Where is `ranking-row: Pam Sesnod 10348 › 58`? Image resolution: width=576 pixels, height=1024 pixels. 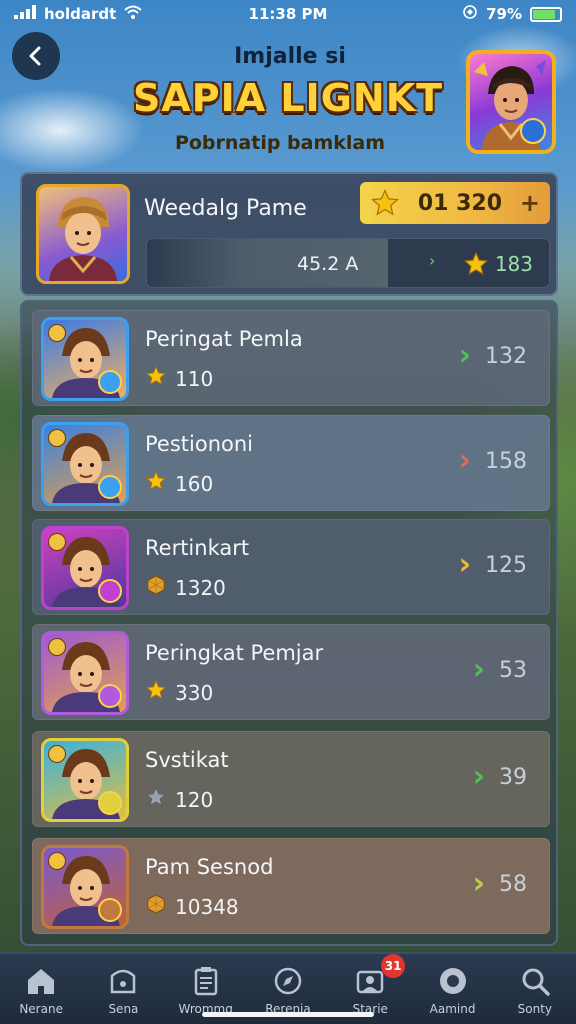 ranking-row: Pam Sesnod 10348 › 58 is located at coordinates (291, 886).